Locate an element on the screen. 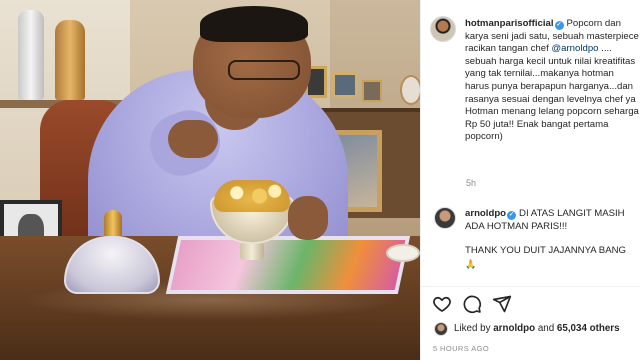 The image size is (640, 360). post-timestamp: 5 HOURS AGO is located at coordinates (461, 348).